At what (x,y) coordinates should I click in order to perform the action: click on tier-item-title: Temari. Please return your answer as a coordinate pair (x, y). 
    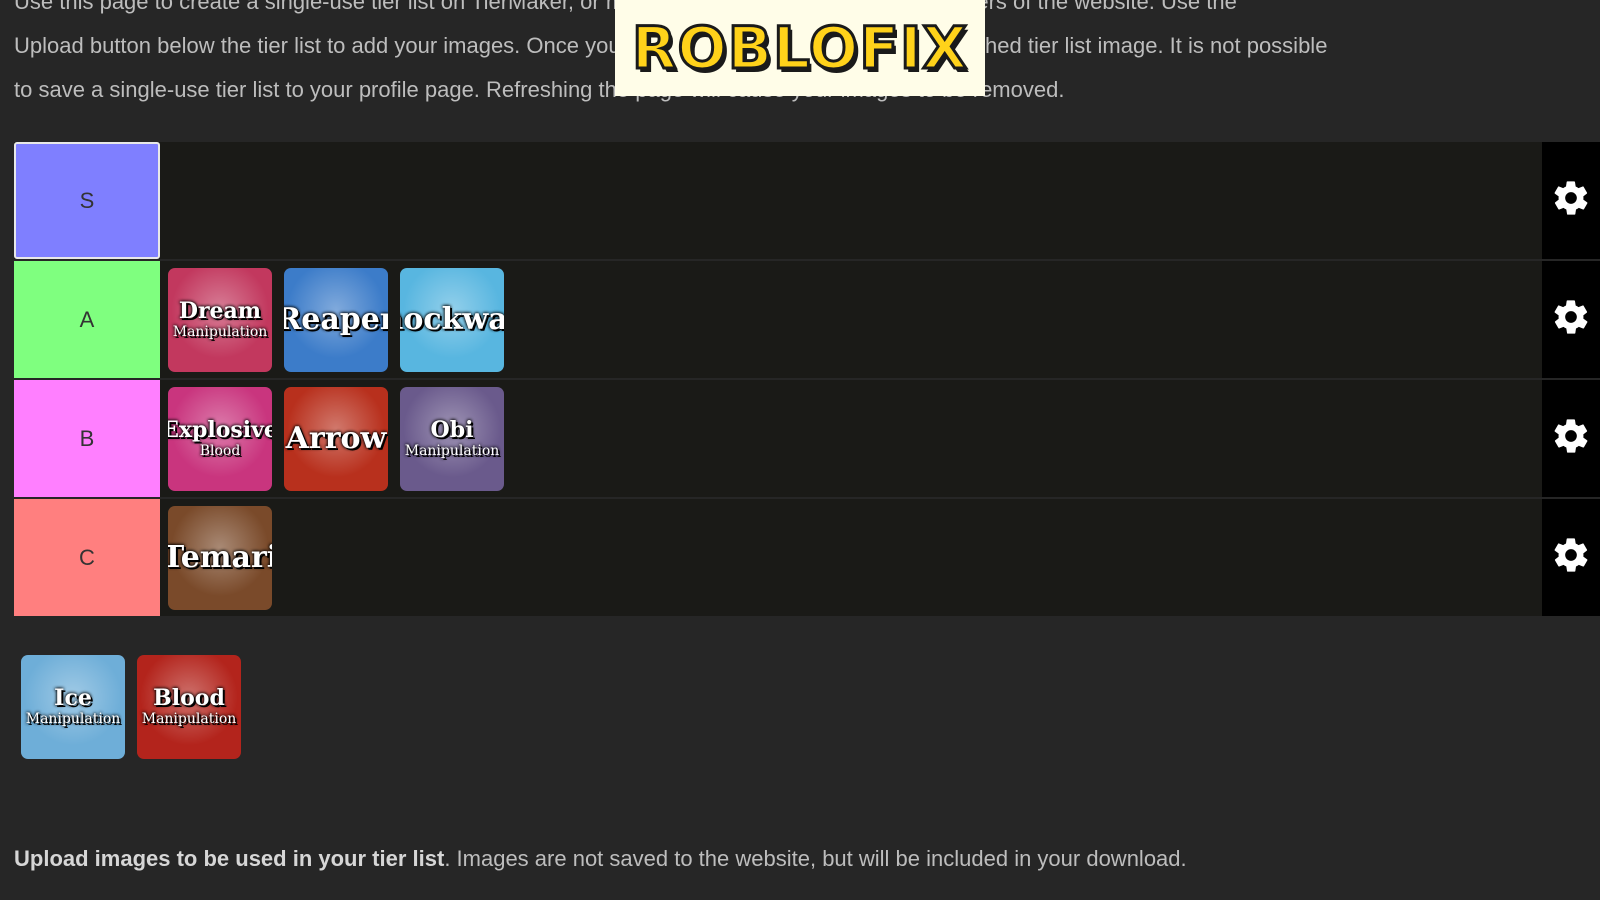
    Looking at the image, I should click on (220, 557).